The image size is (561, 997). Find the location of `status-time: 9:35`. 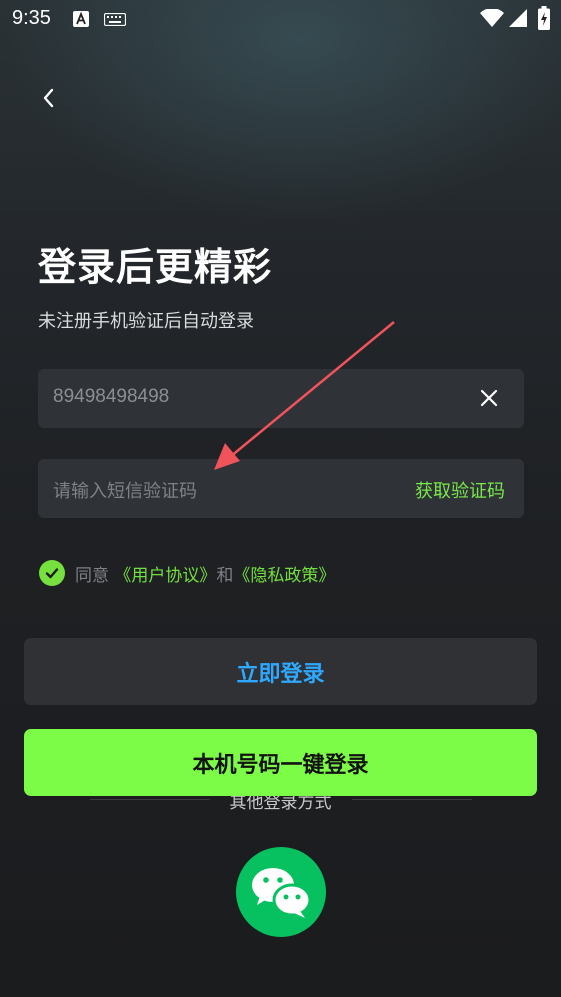

status-time: 9:35 is located at coordinates (31, 18).